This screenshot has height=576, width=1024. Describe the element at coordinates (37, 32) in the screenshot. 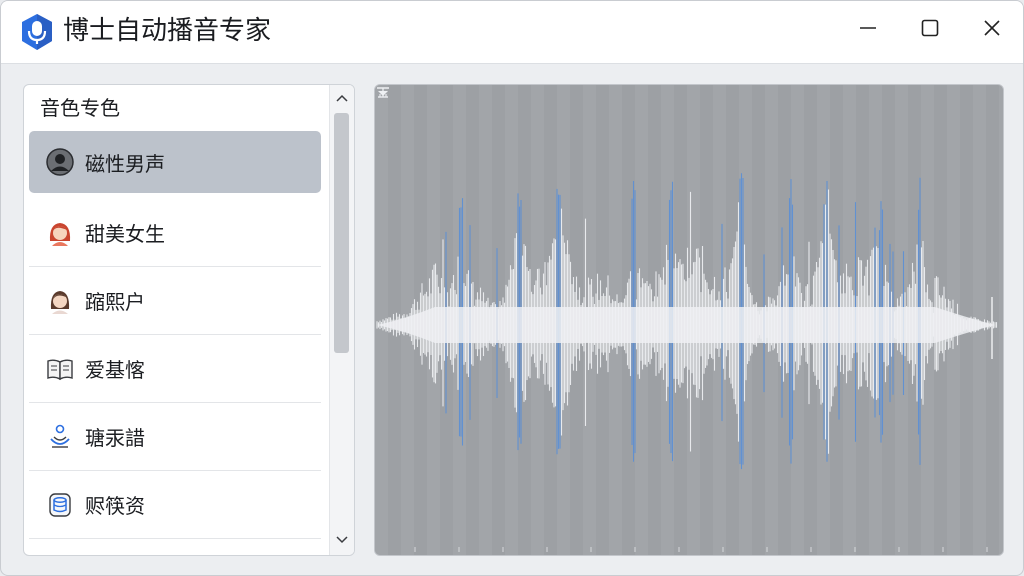

I see `microphone-shield-icon` at that location.